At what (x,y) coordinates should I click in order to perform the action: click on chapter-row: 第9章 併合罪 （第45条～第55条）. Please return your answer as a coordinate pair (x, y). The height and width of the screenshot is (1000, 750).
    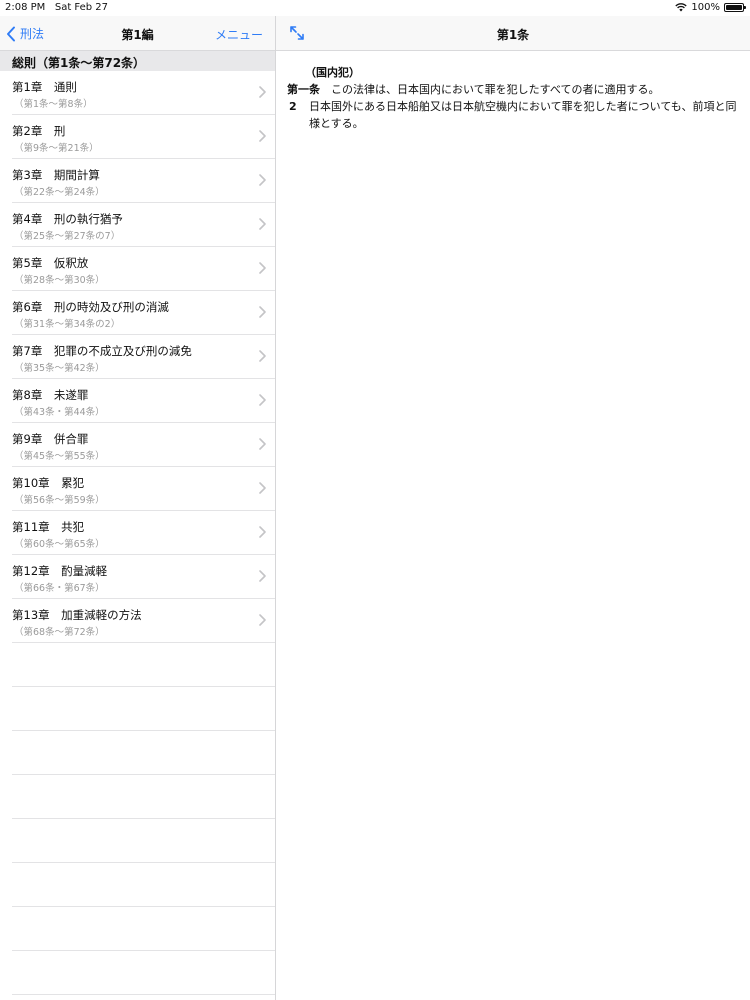
    Looking at the image, I should click on (143, 445).